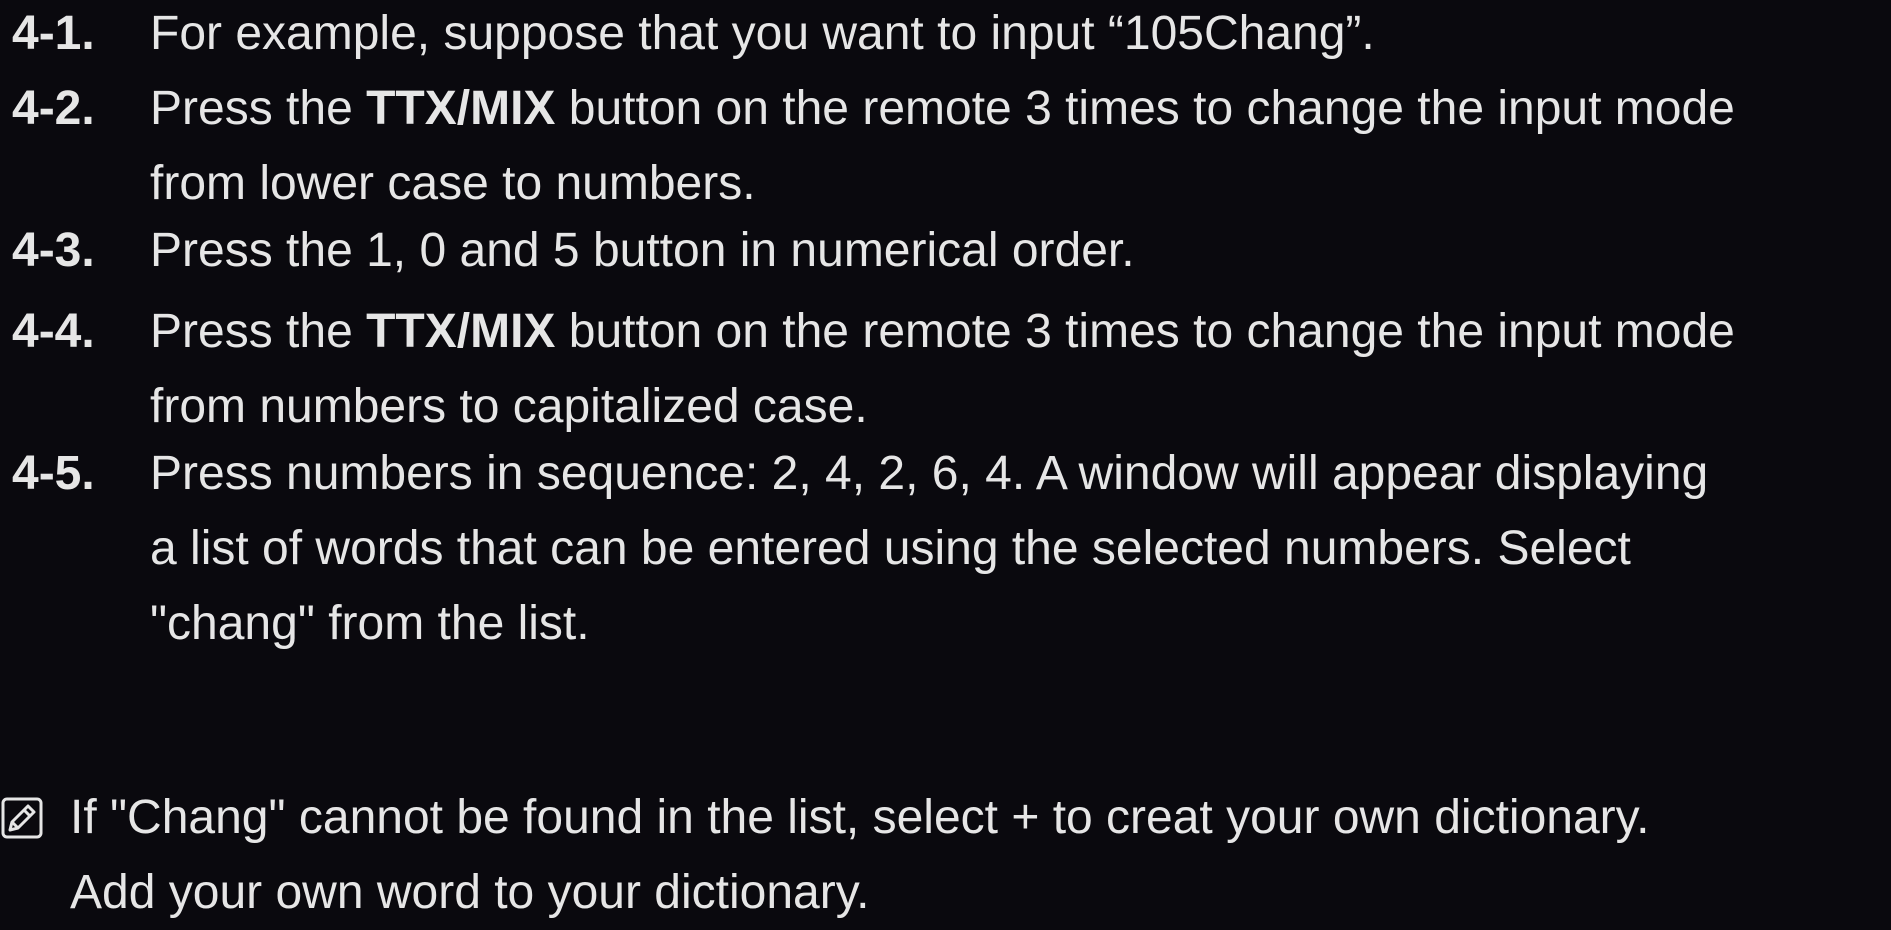  What do you see at coordinates (53, 33) in the screenshot?
I see `step-number: 4-1.` at bounding box center [53, 33].